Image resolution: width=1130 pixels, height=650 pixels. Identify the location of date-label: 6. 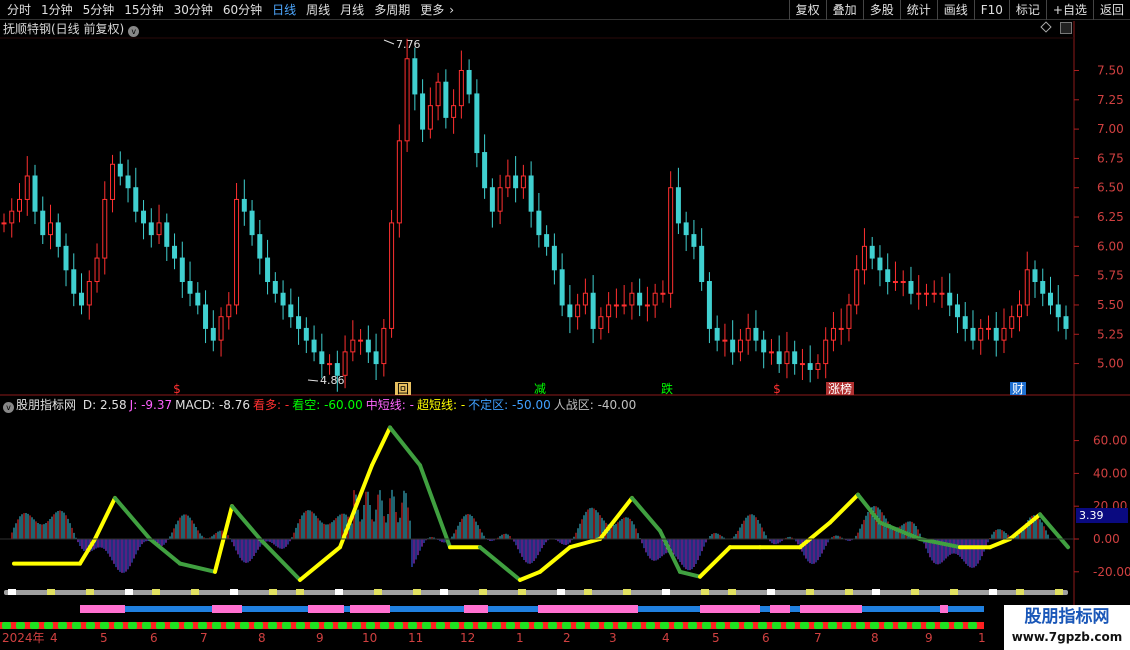
(154, 638).